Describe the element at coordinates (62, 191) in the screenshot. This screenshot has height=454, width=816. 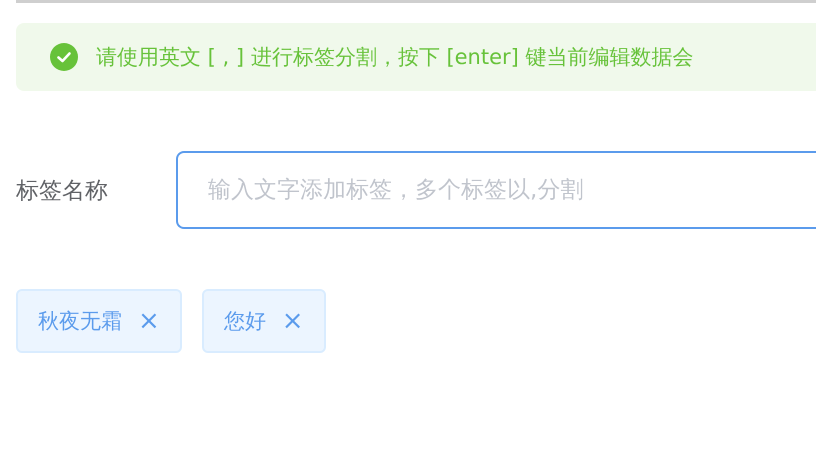
I see `field-label: 标签名称` at that location.